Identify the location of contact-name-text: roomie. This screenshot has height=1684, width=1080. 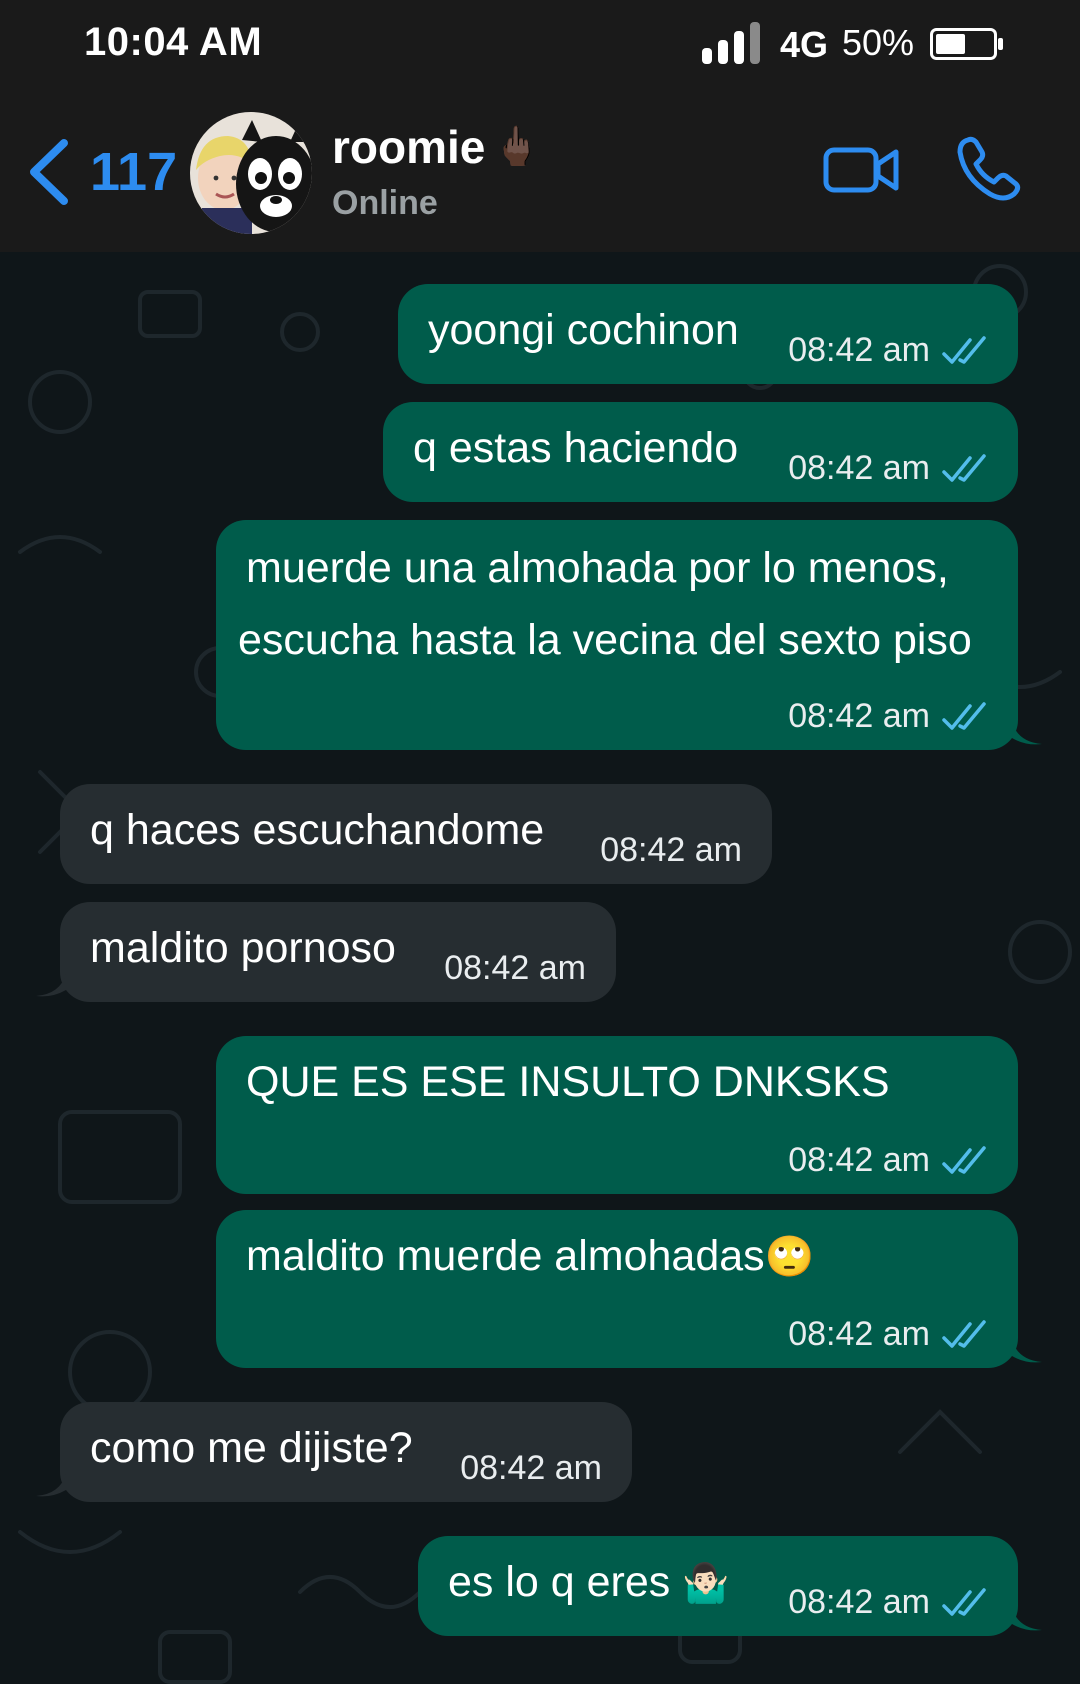
(409, 147).